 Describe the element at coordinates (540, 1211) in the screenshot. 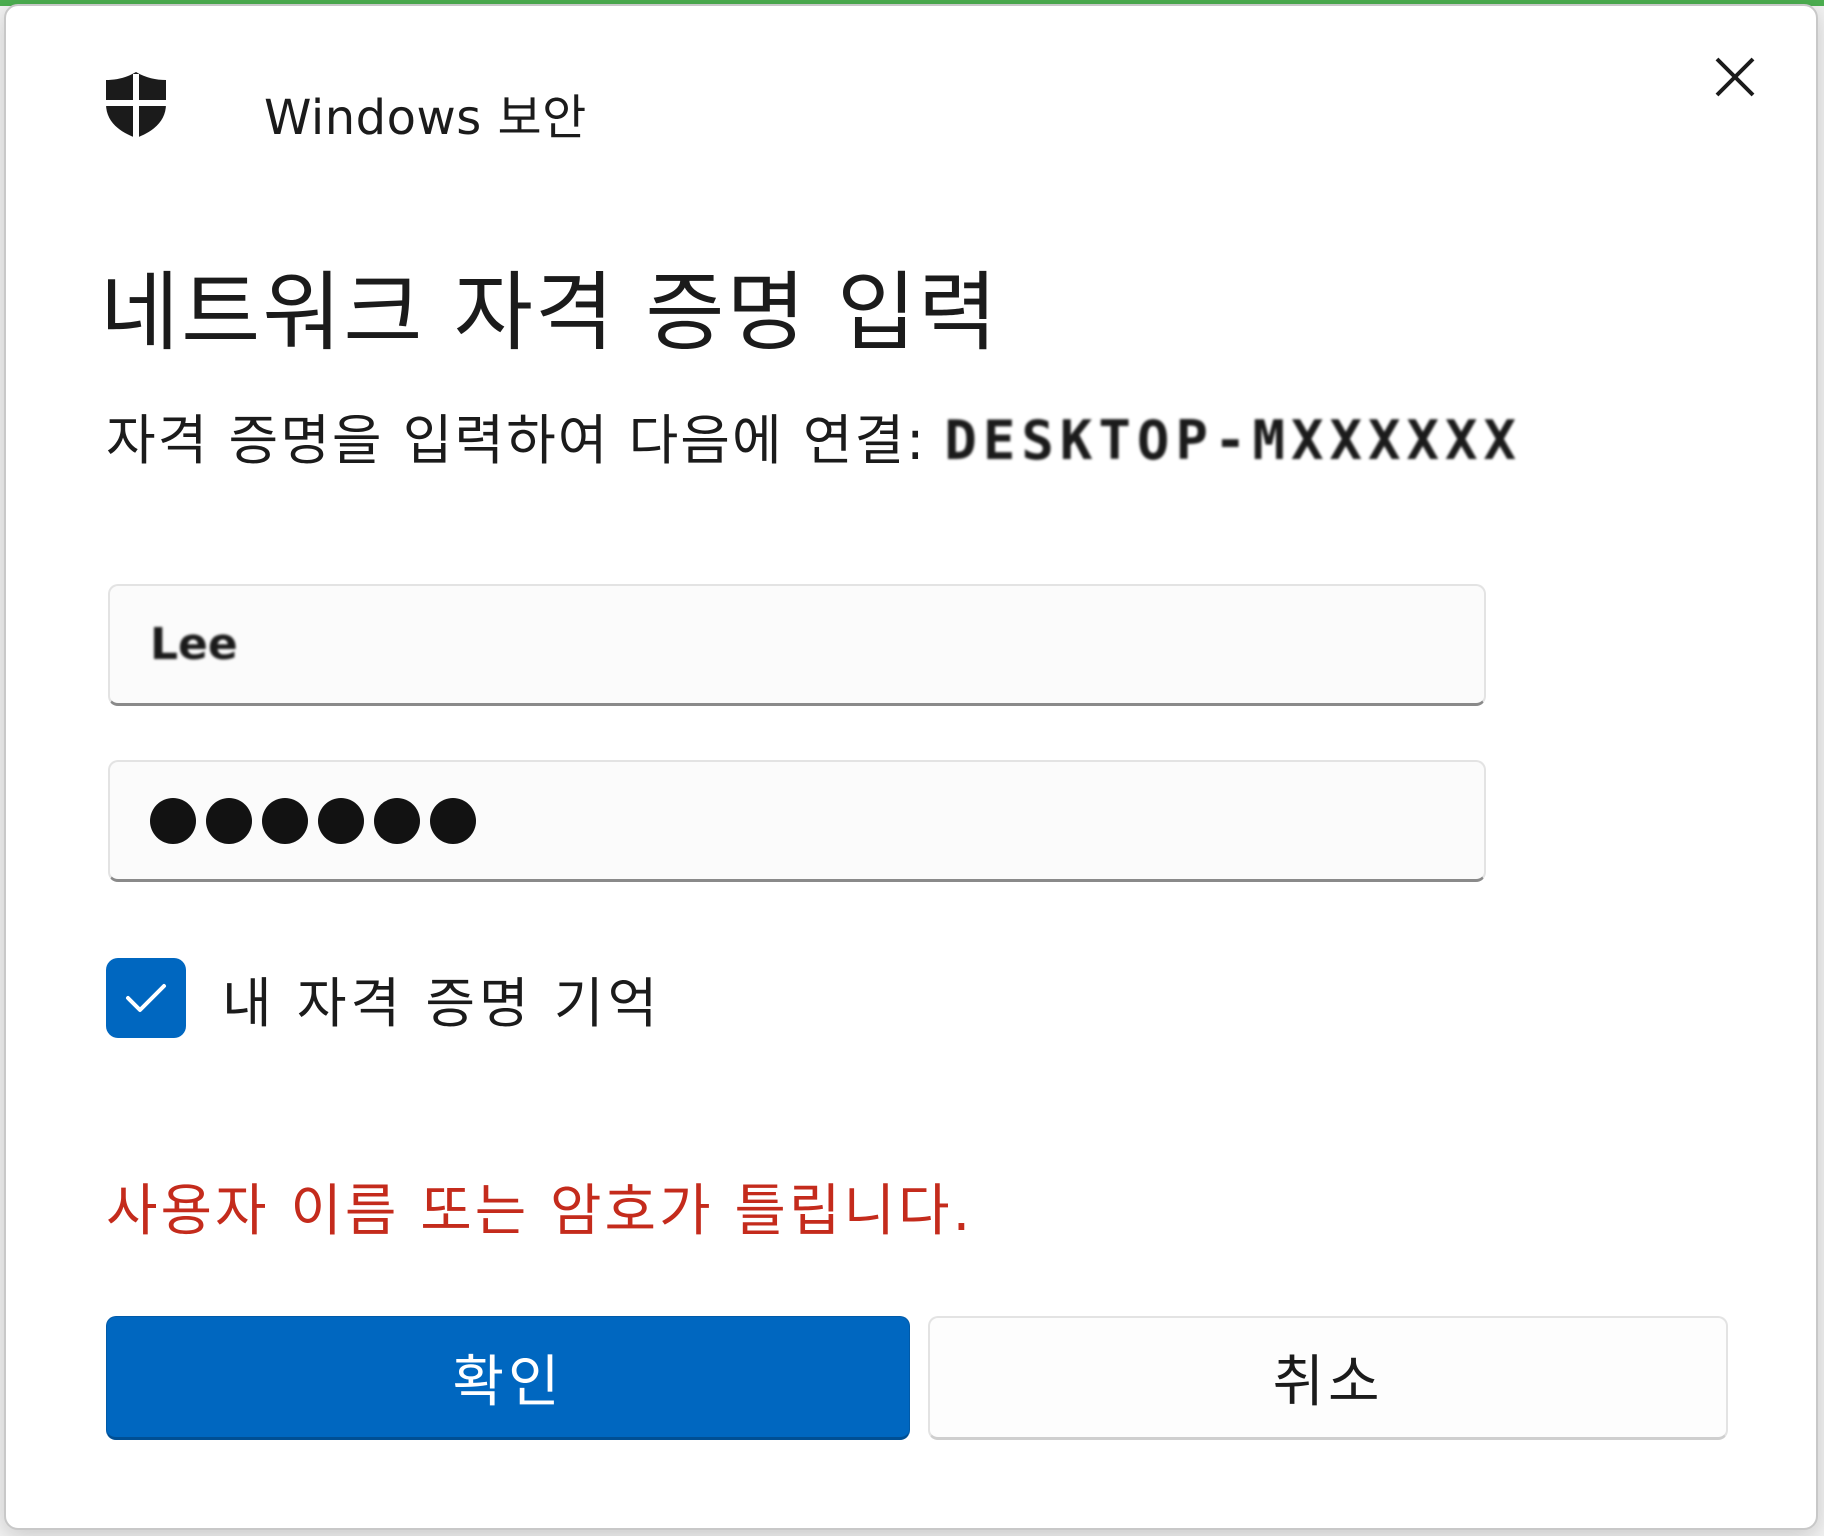

I see `error-message: 사용자 이름 또는 암호가 틀립니다.` at that location.